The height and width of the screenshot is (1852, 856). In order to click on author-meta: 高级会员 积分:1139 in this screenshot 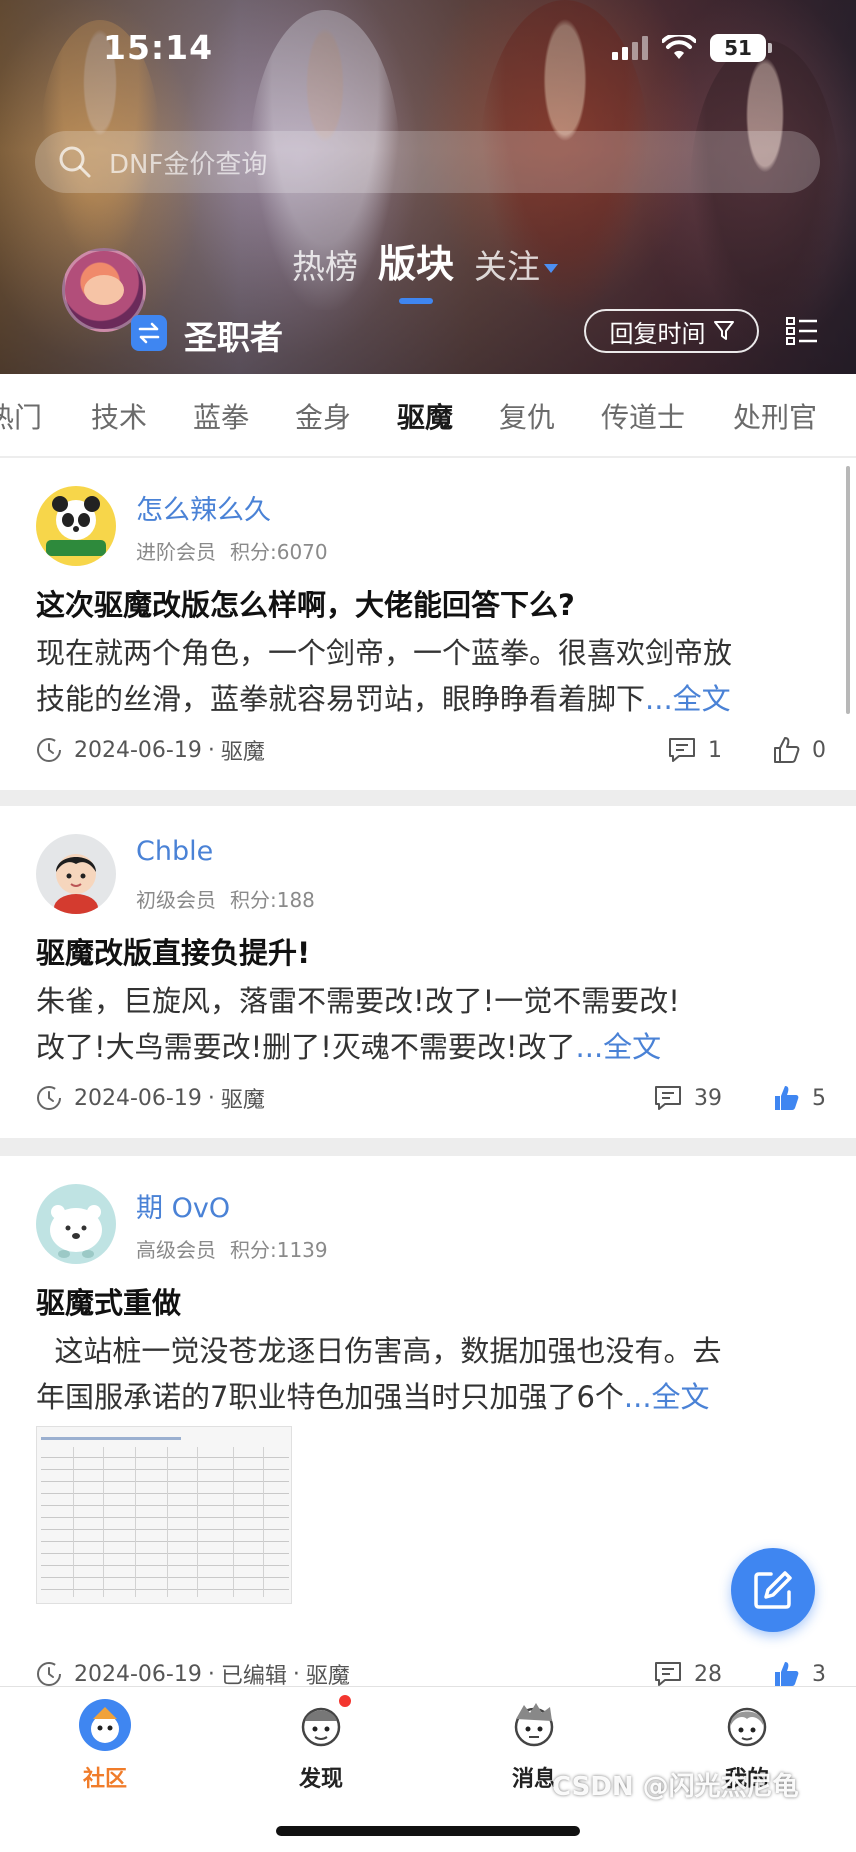, I will do `click(232, 1248)`.